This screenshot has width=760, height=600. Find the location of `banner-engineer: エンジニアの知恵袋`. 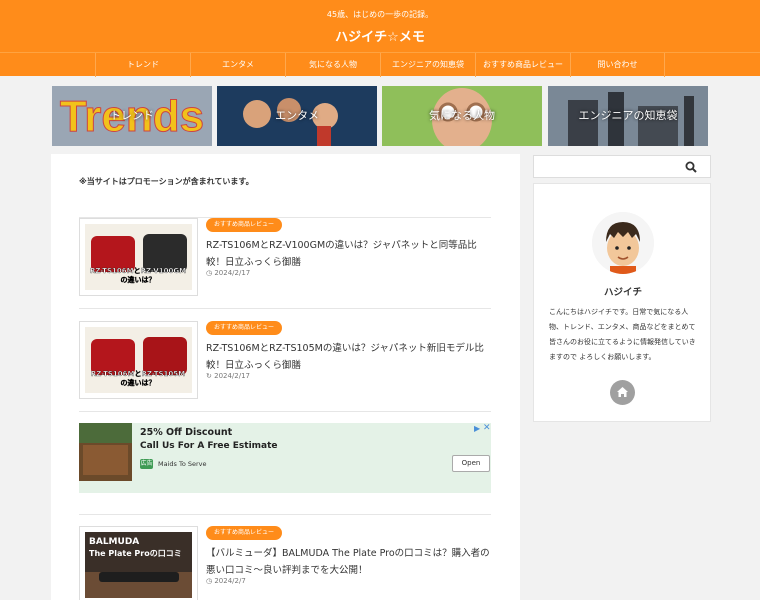

banner-engineer: エンジニアの知恵袋 is located at coordinates (628, 116).